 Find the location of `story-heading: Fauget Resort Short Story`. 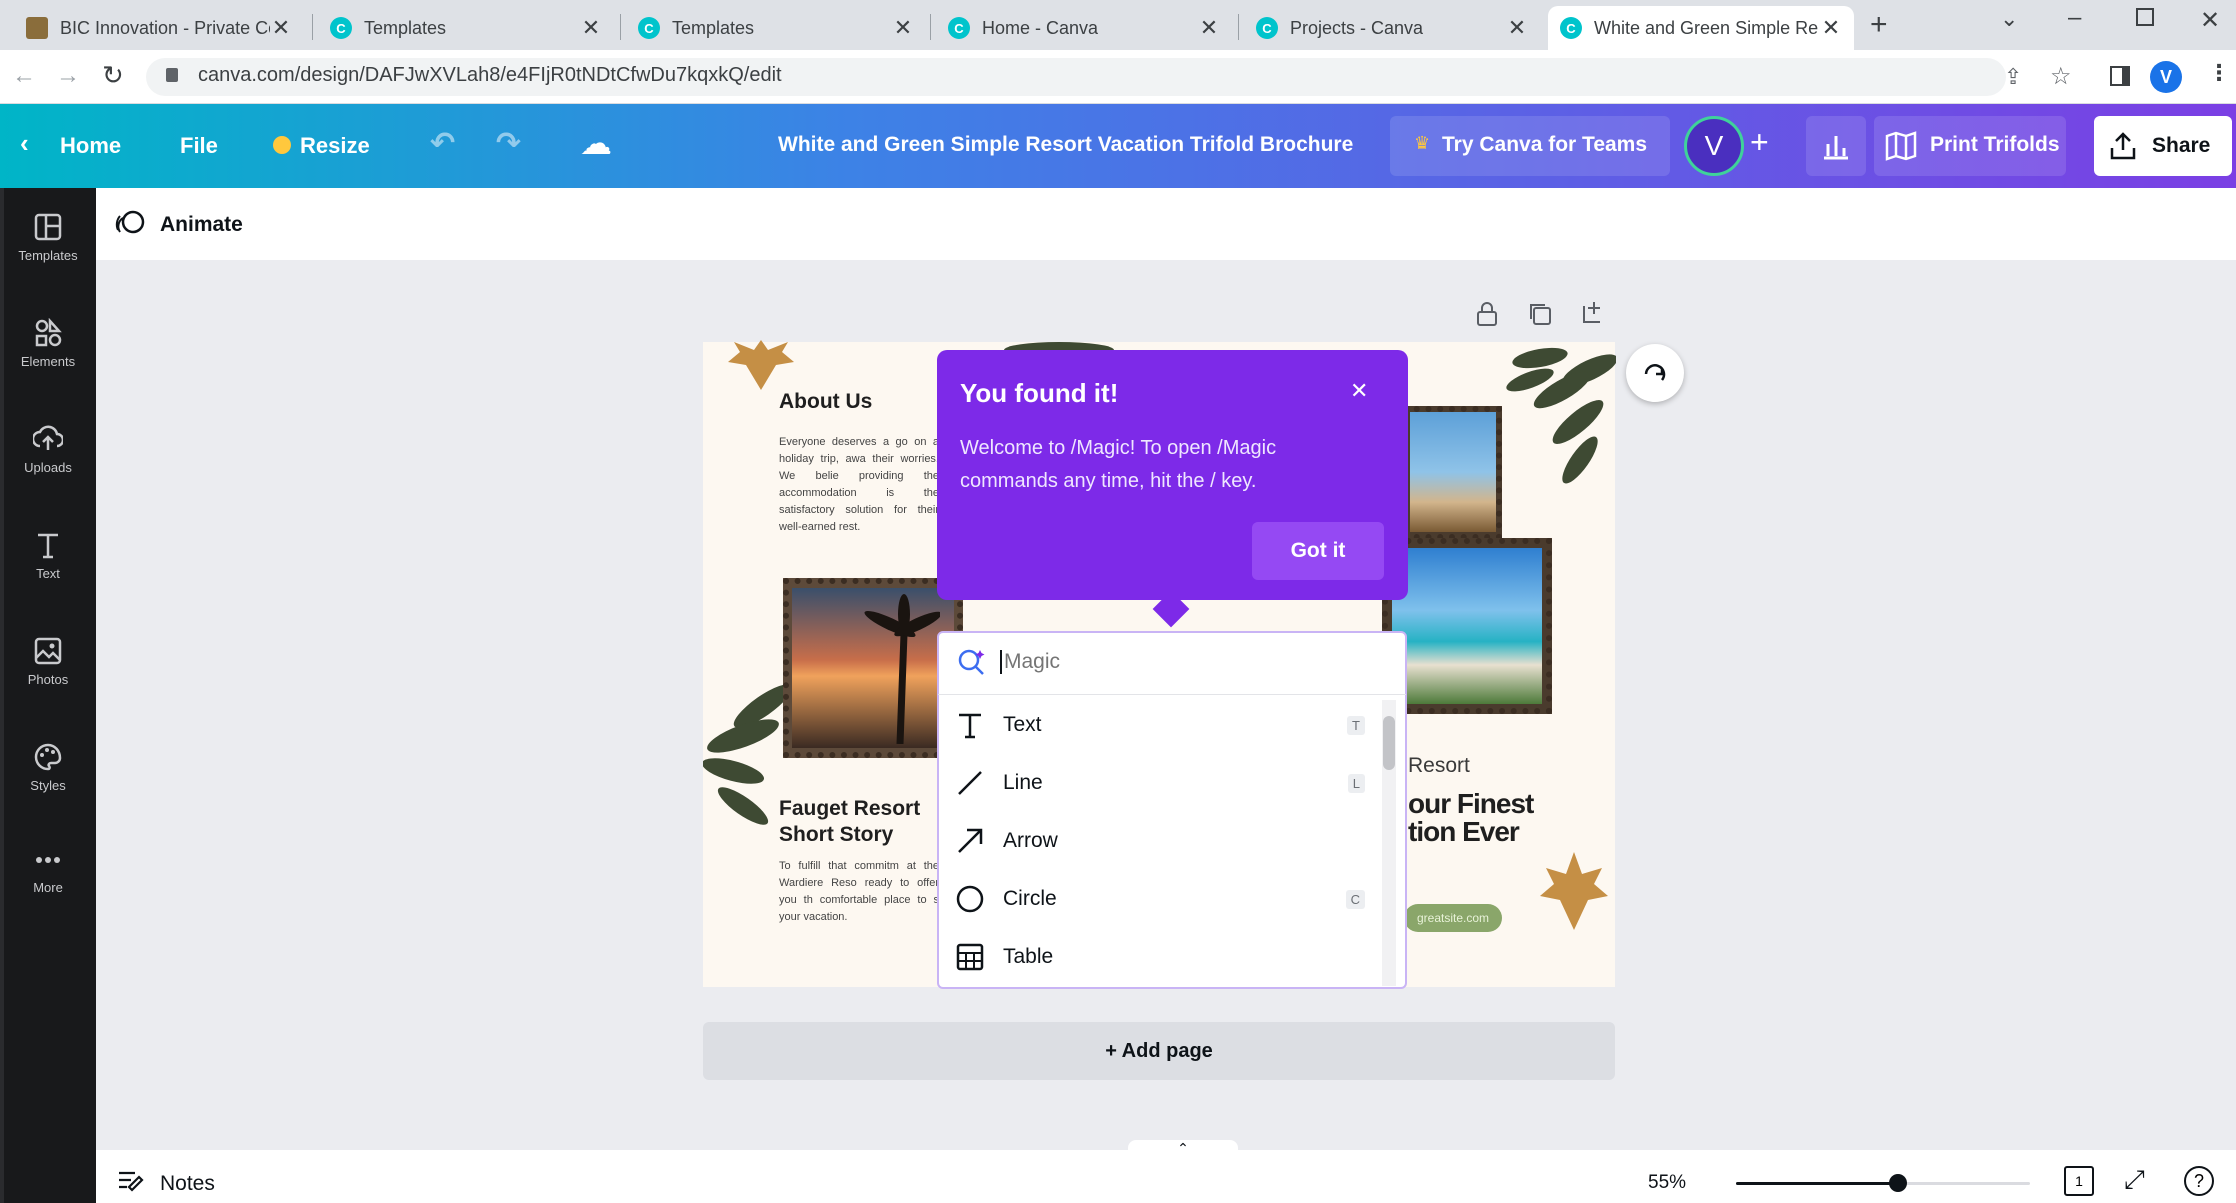

story-heading: Fauget Resort Short Story is located at coordinates (859, 822).